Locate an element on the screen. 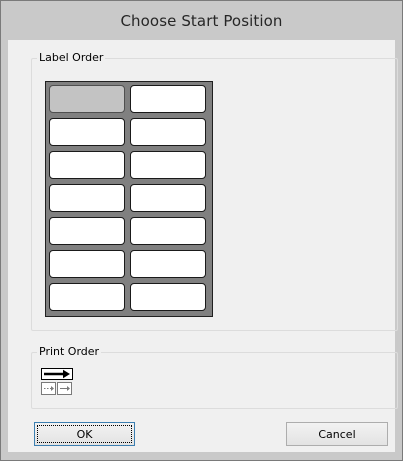  cancel-button: Cancel is located at coordinates (337, 434).